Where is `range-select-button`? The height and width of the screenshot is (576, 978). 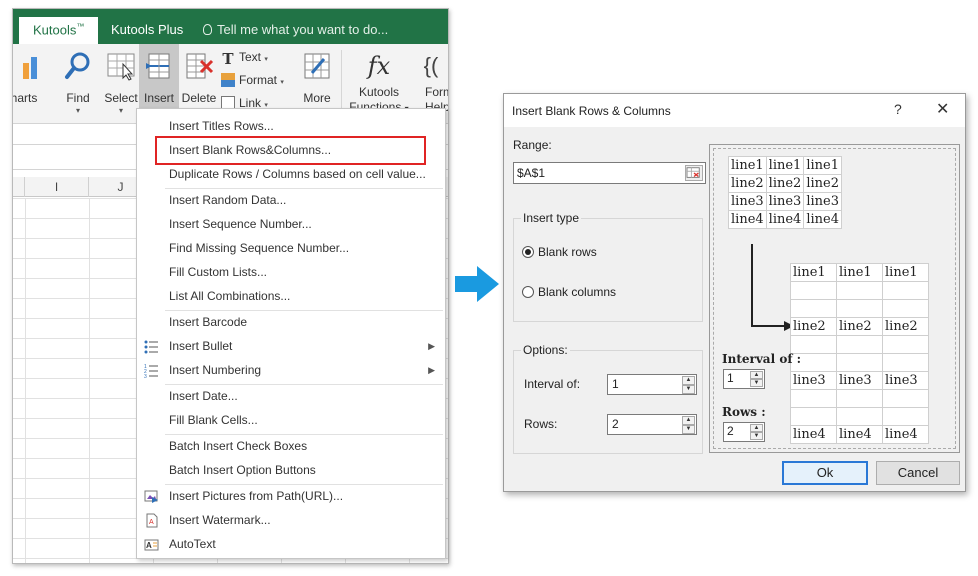
range-select-button is located at coordinates (694, 173).